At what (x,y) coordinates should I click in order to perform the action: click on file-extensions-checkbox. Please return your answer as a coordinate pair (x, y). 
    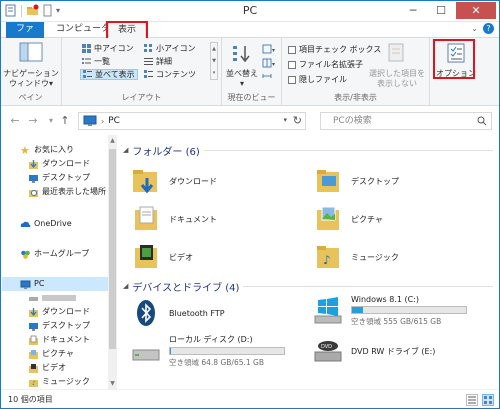
    Looking at the image, I should click on (292, 64).